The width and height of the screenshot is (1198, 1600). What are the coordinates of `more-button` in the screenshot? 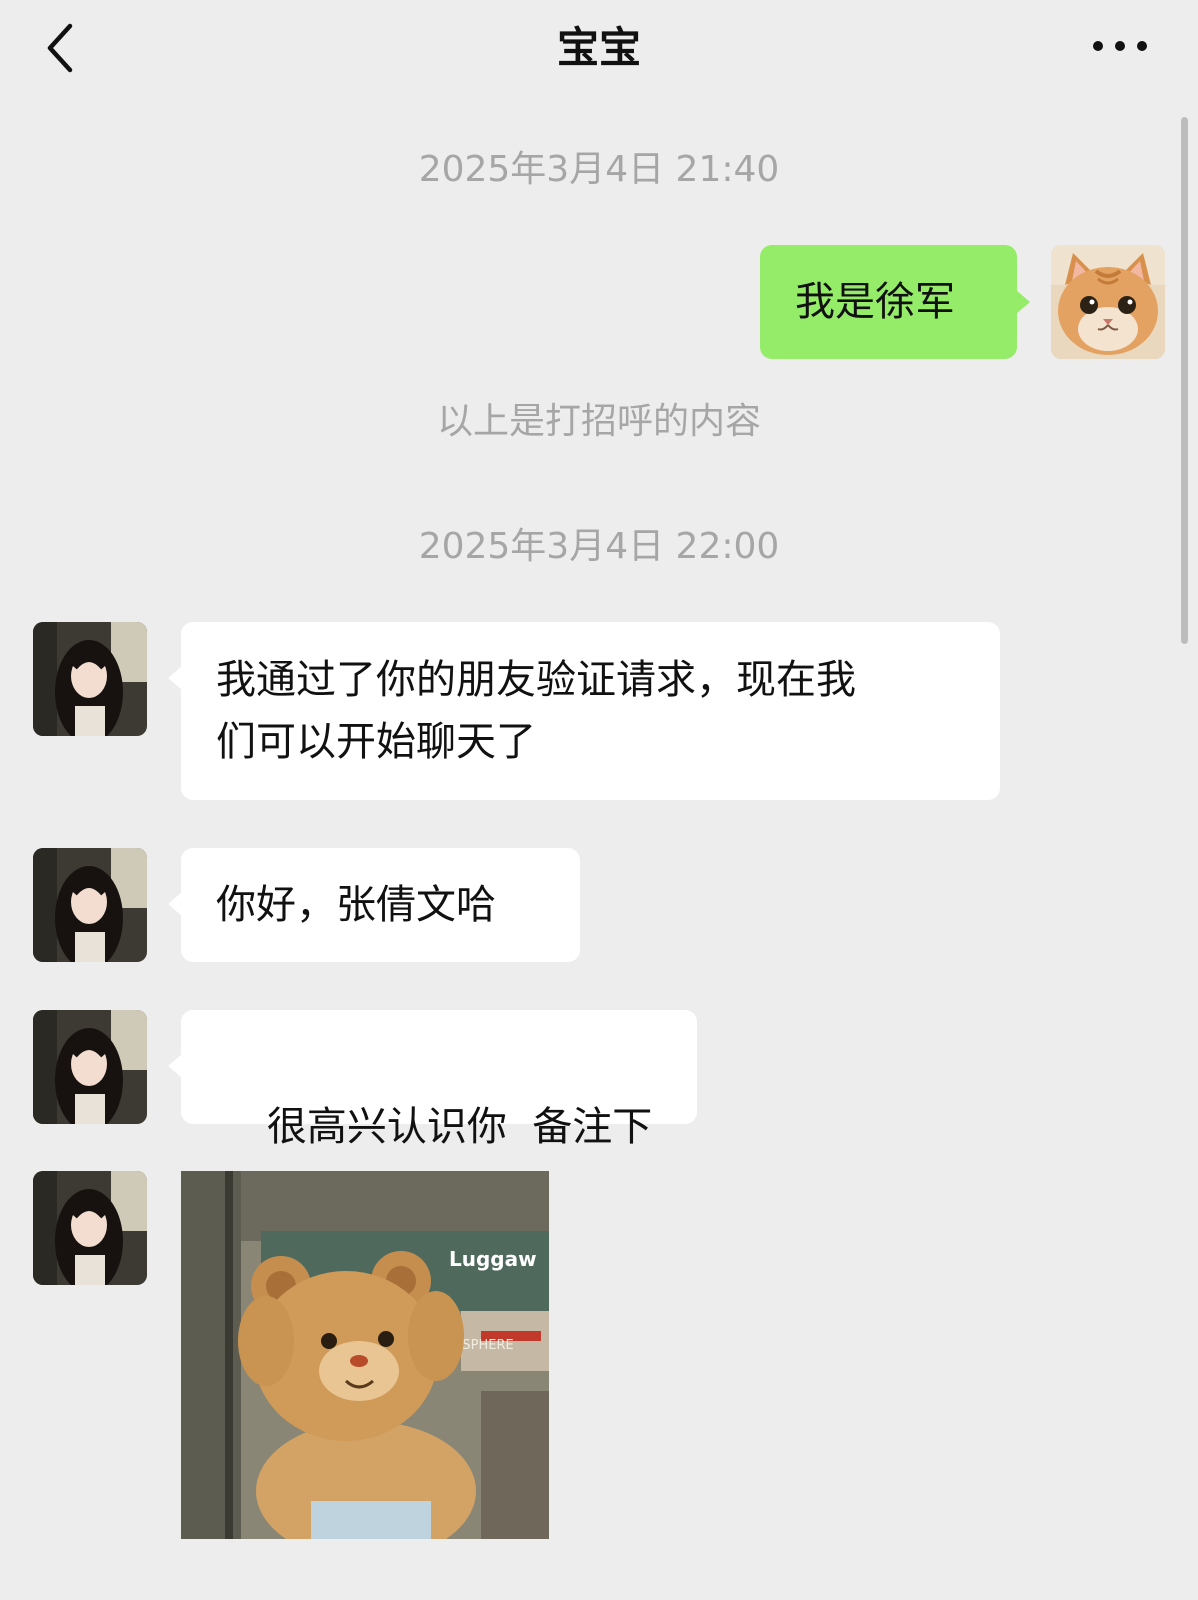 It's located at (1120, 46).